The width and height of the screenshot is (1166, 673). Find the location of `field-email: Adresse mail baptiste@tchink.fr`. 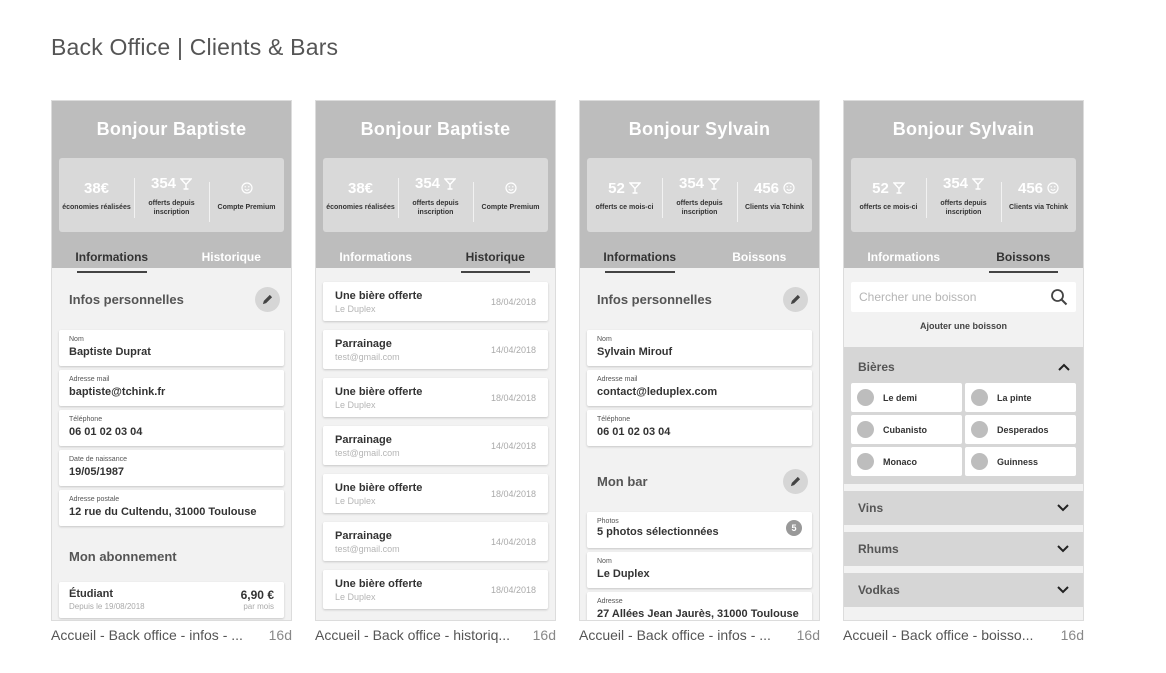

field-email: Adresse mail baptiste@tchink.fr is located at coordinates (171, 388).